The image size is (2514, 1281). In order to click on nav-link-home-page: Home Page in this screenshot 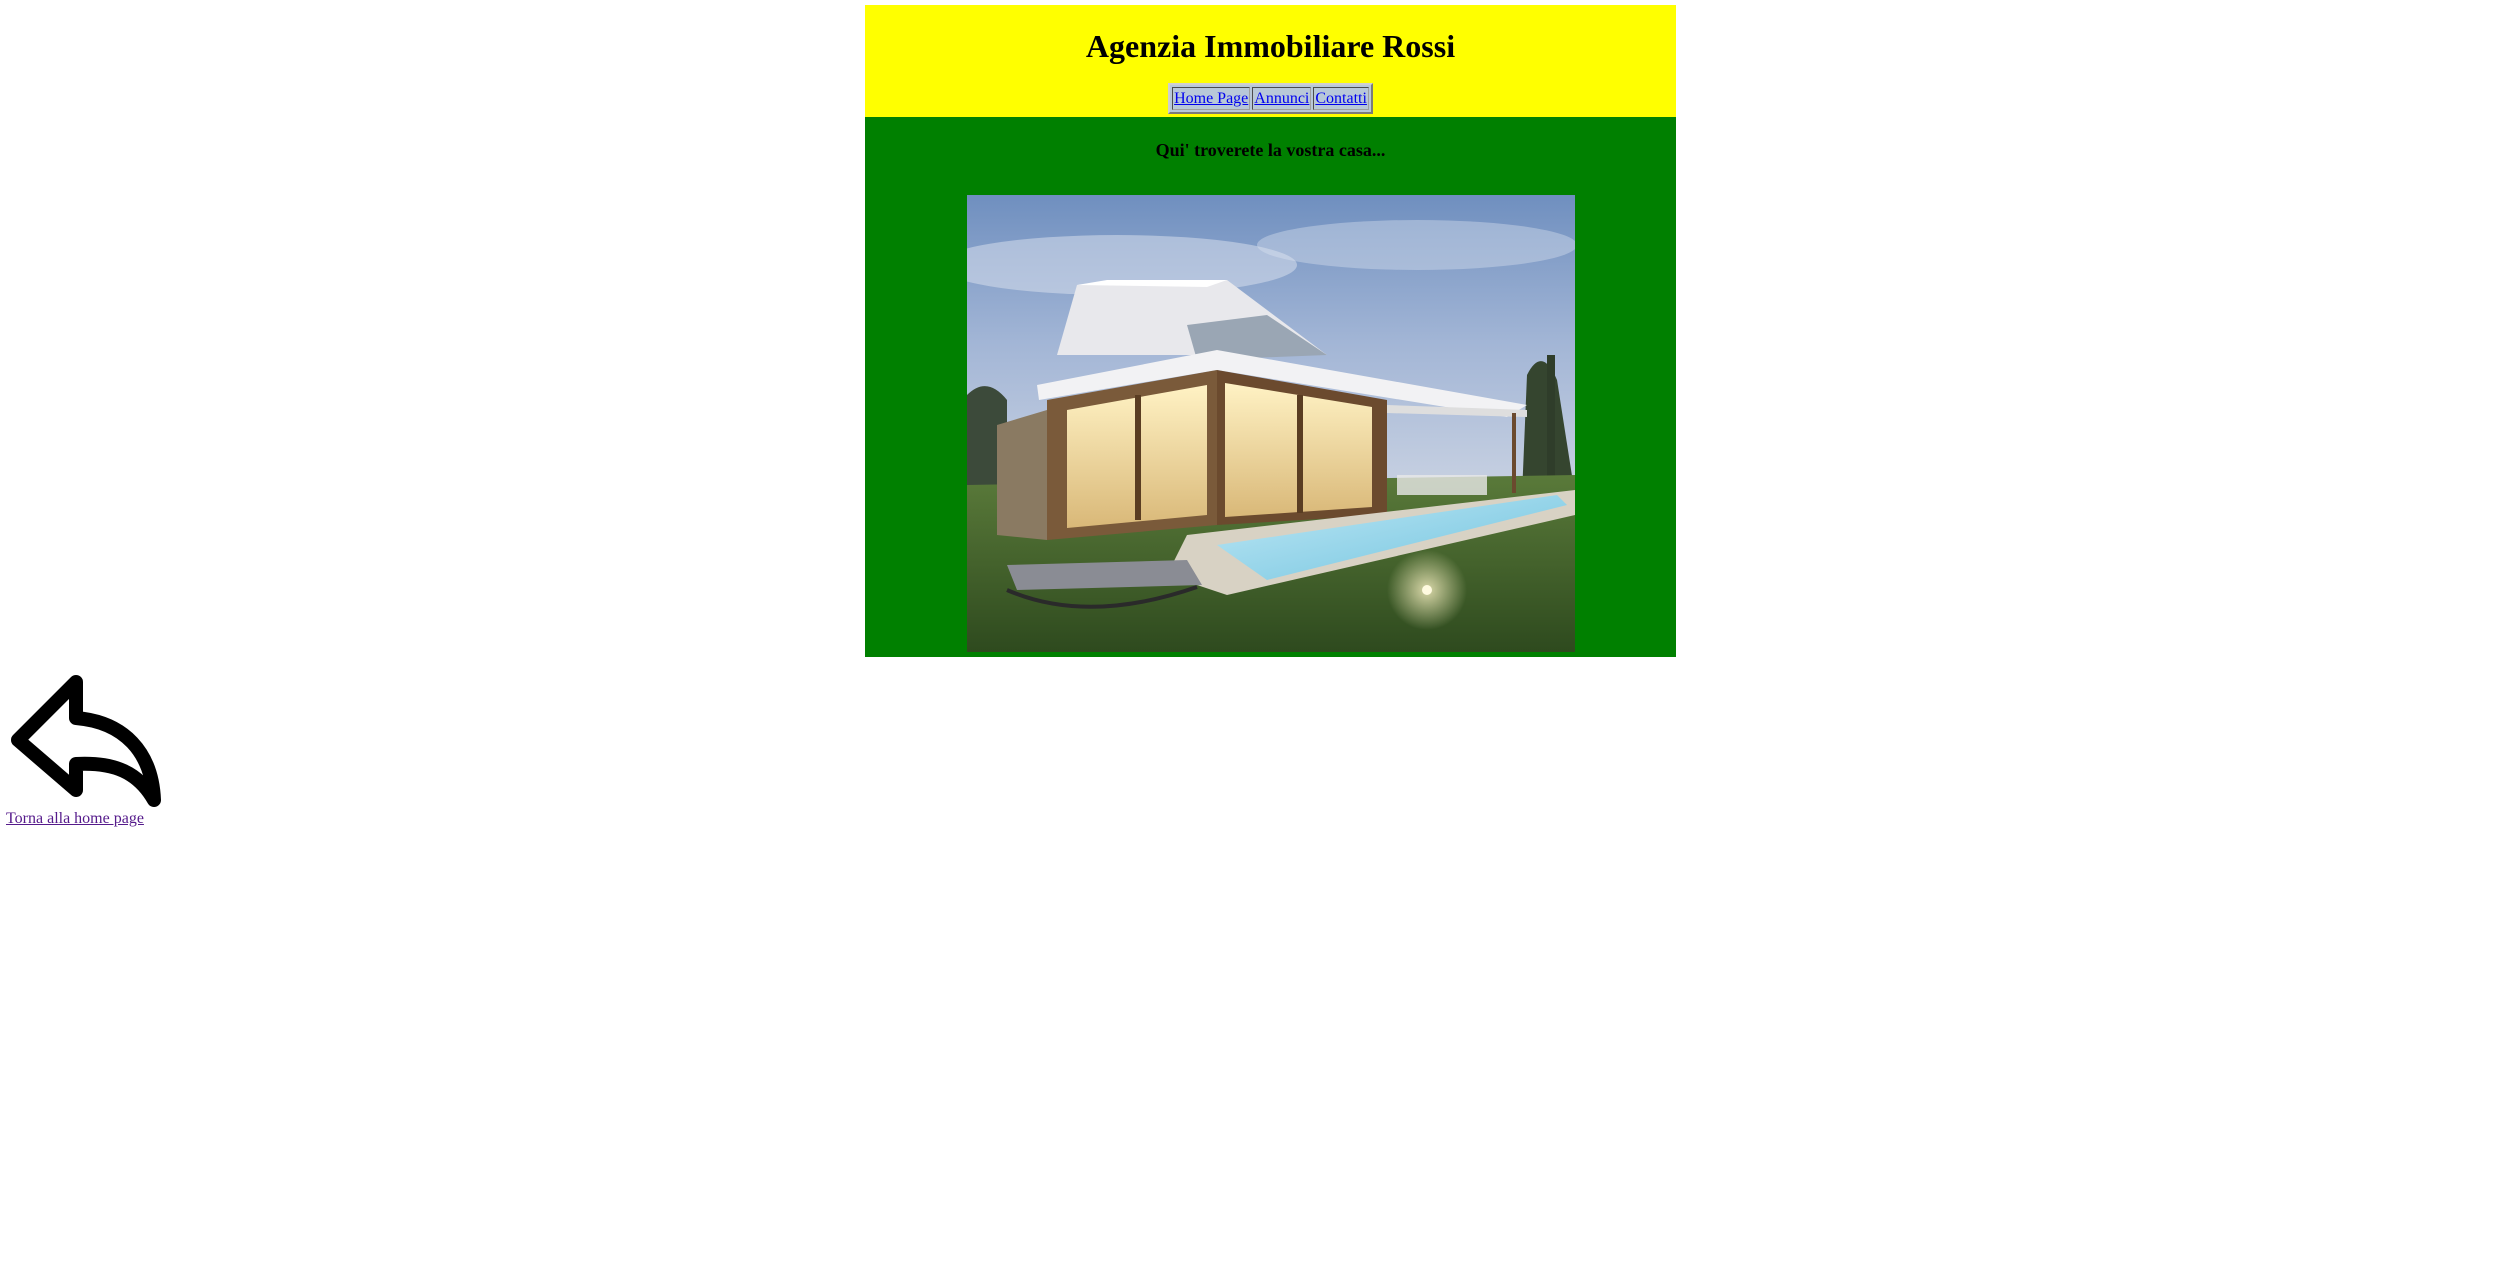, I will do `click(1211, 98)`.